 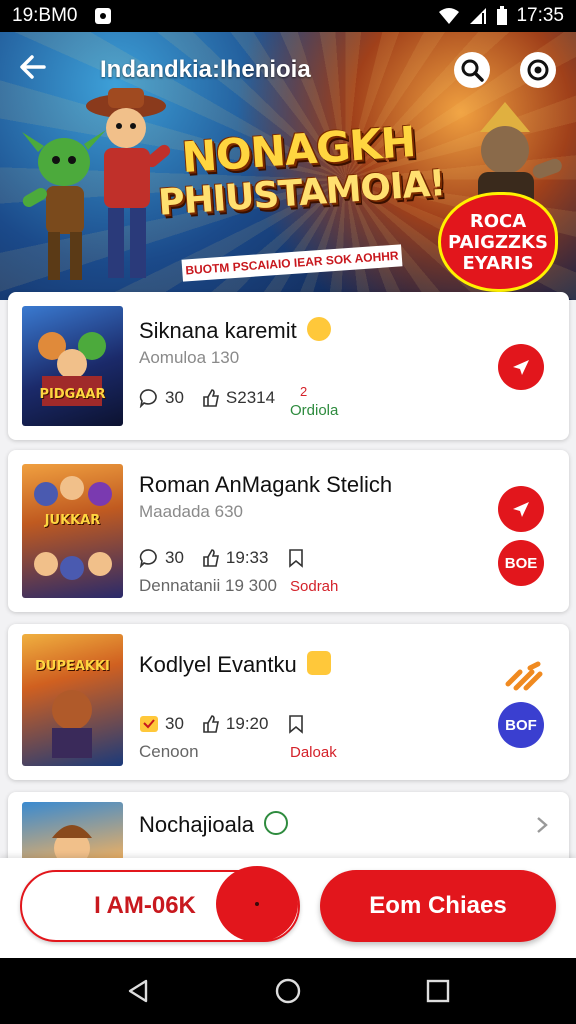 I want to click on item-tag: Ordiola, so click(x=314, y=410).